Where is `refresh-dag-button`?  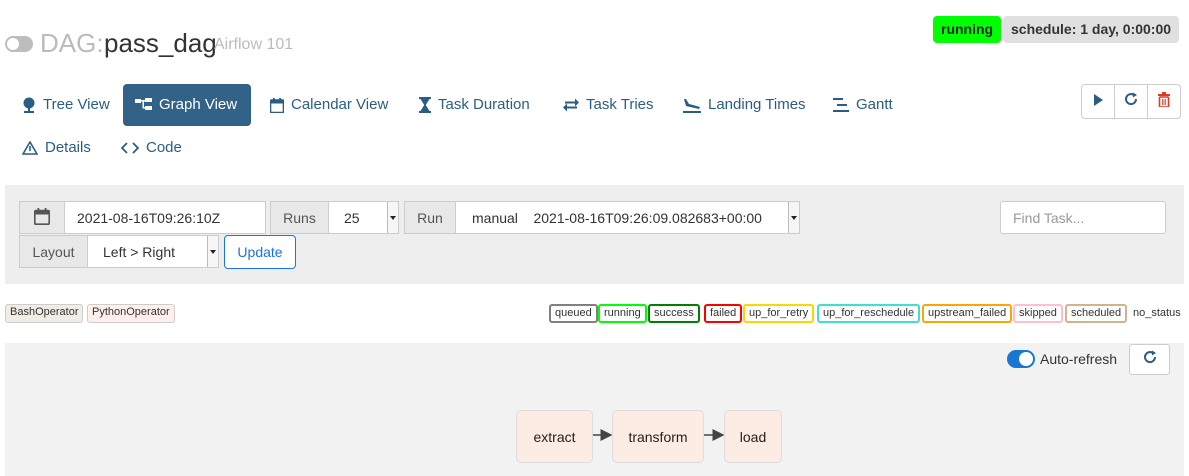 refresh-dag-button is located at coordinates (1131, 101).